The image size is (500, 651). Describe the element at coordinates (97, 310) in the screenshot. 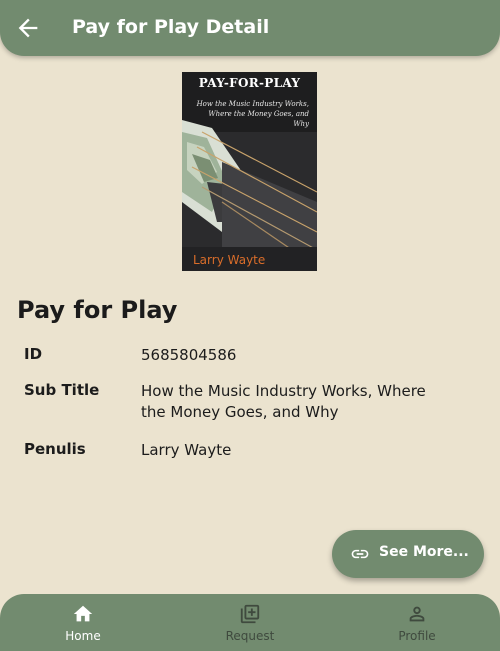

I see `book-title: Pay for Play` at that location.